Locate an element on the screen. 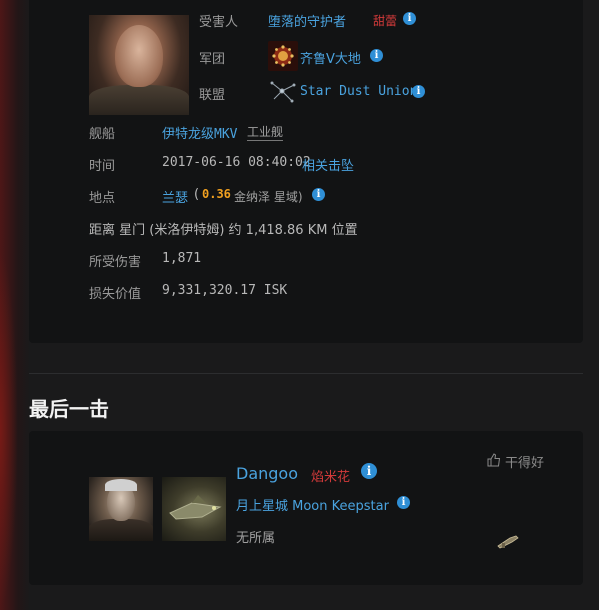  damage-label: 所受伤害 is located at coordinates (115, 262).